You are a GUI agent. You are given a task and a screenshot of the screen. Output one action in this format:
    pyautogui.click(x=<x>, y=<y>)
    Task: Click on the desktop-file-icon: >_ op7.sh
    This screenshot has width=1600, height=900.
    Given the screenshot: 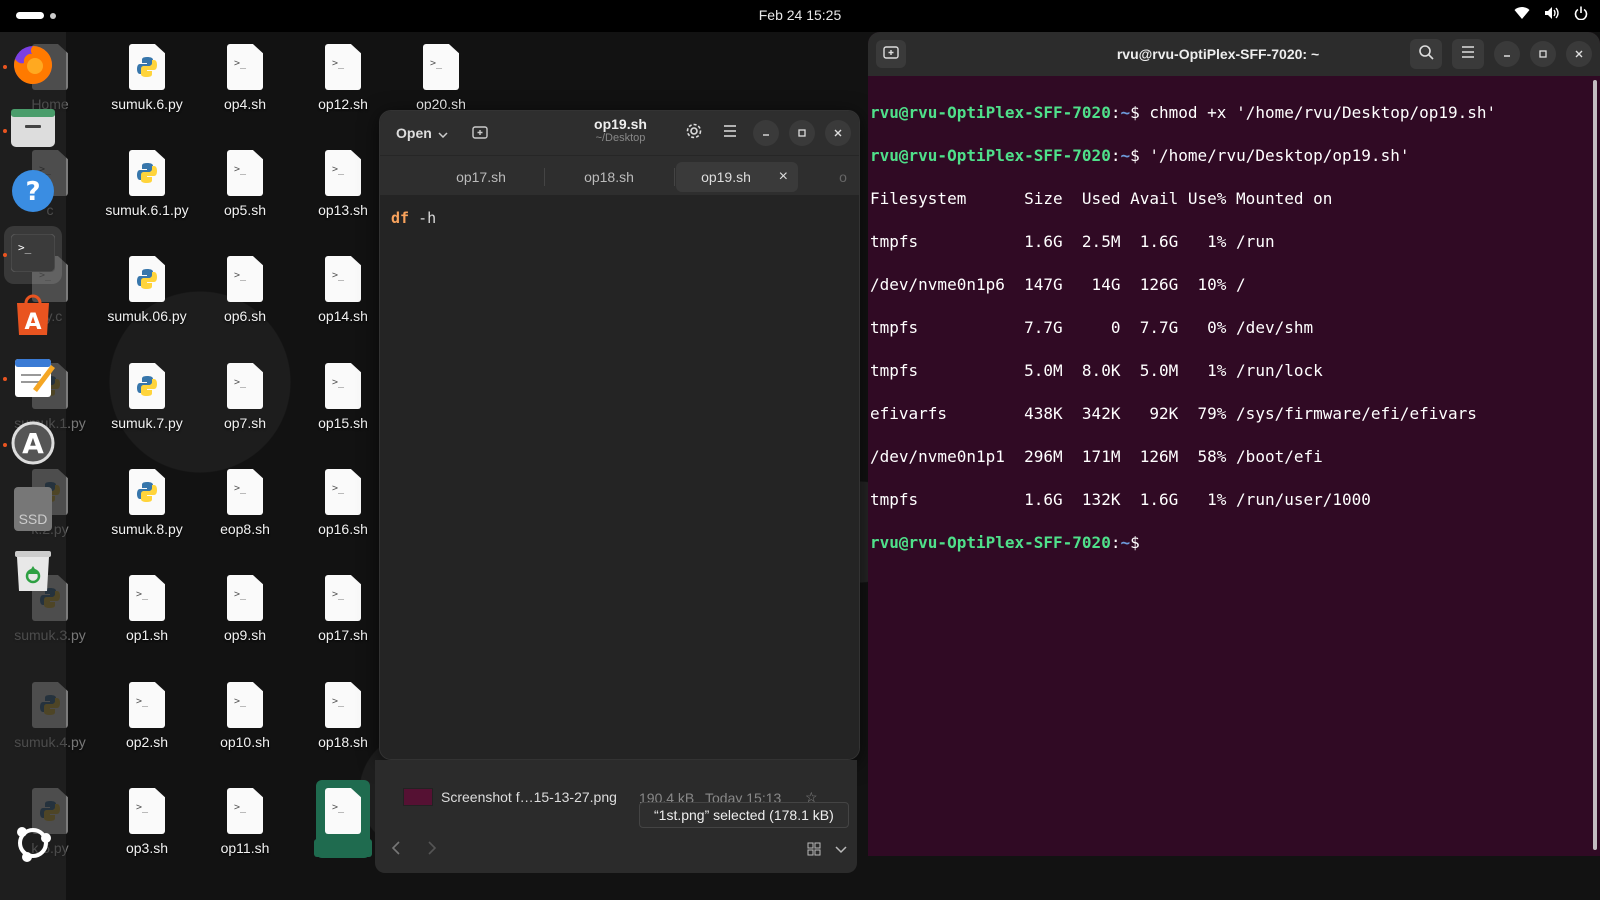 What is the action you would take?
    pyautogui.click(x=245, y=405)
    